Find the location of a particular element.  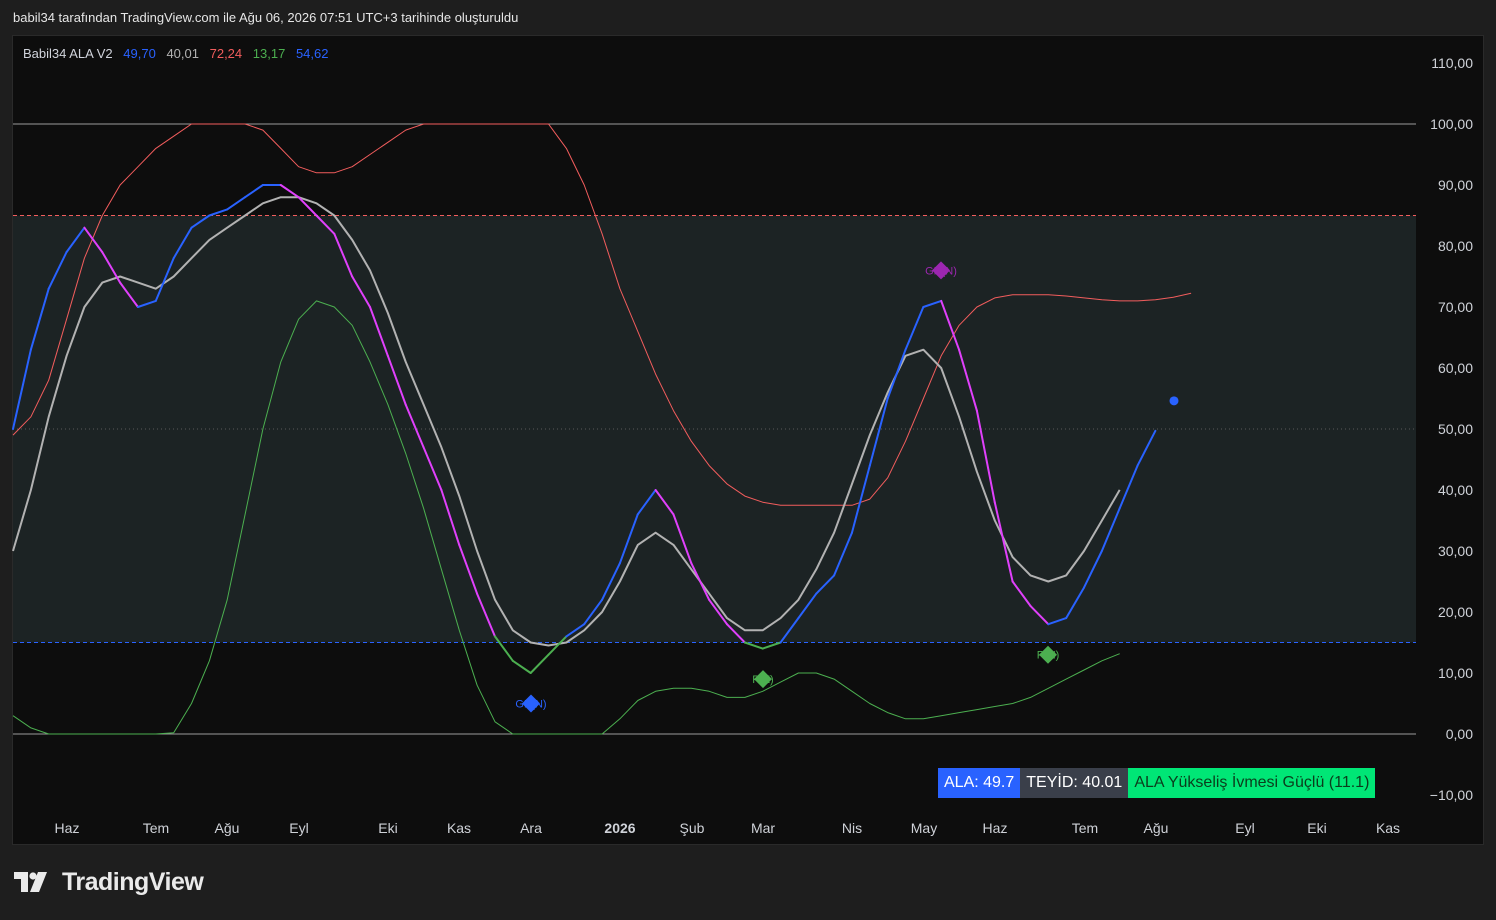

legend-value-gray: 40,01 is located at coordinates (182, 53).